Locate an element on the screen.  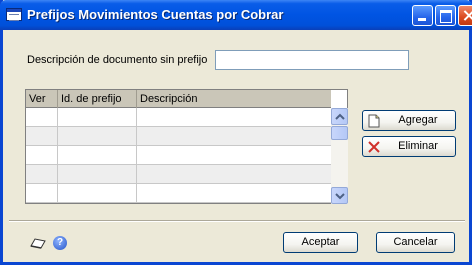
description-label: Descripción de documento sin prefijo is located at coordinates (117, 60).